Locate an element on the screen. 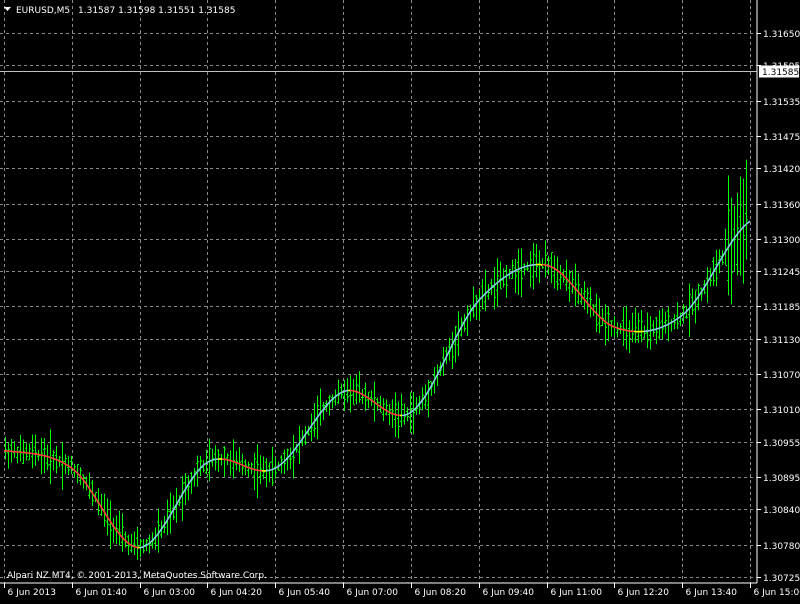 The height and width of the screenshot is (604, 800). symbol-timeframe: EURUSD,M5 is located at coordinates (43, 11).